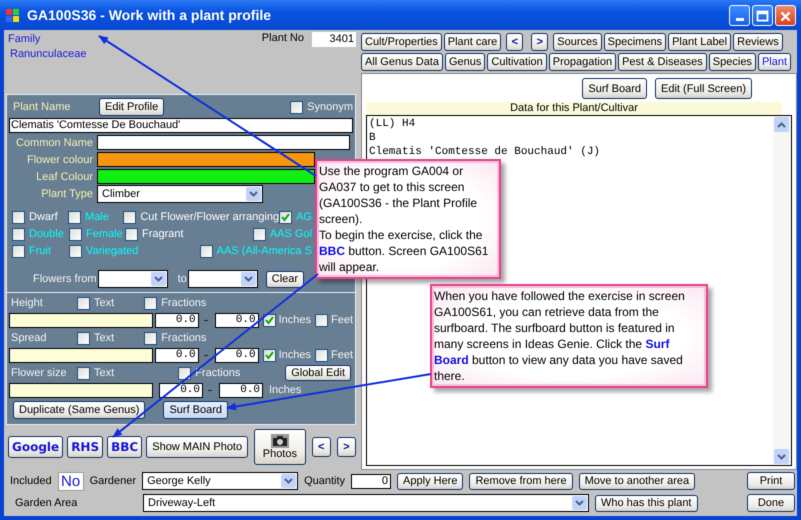 The height and width of the screenshot is (520, 801). What do you see at coordinates (539, 42) in the screenshot?
I see `nav-tab: >` at bounding box center [539, 42].